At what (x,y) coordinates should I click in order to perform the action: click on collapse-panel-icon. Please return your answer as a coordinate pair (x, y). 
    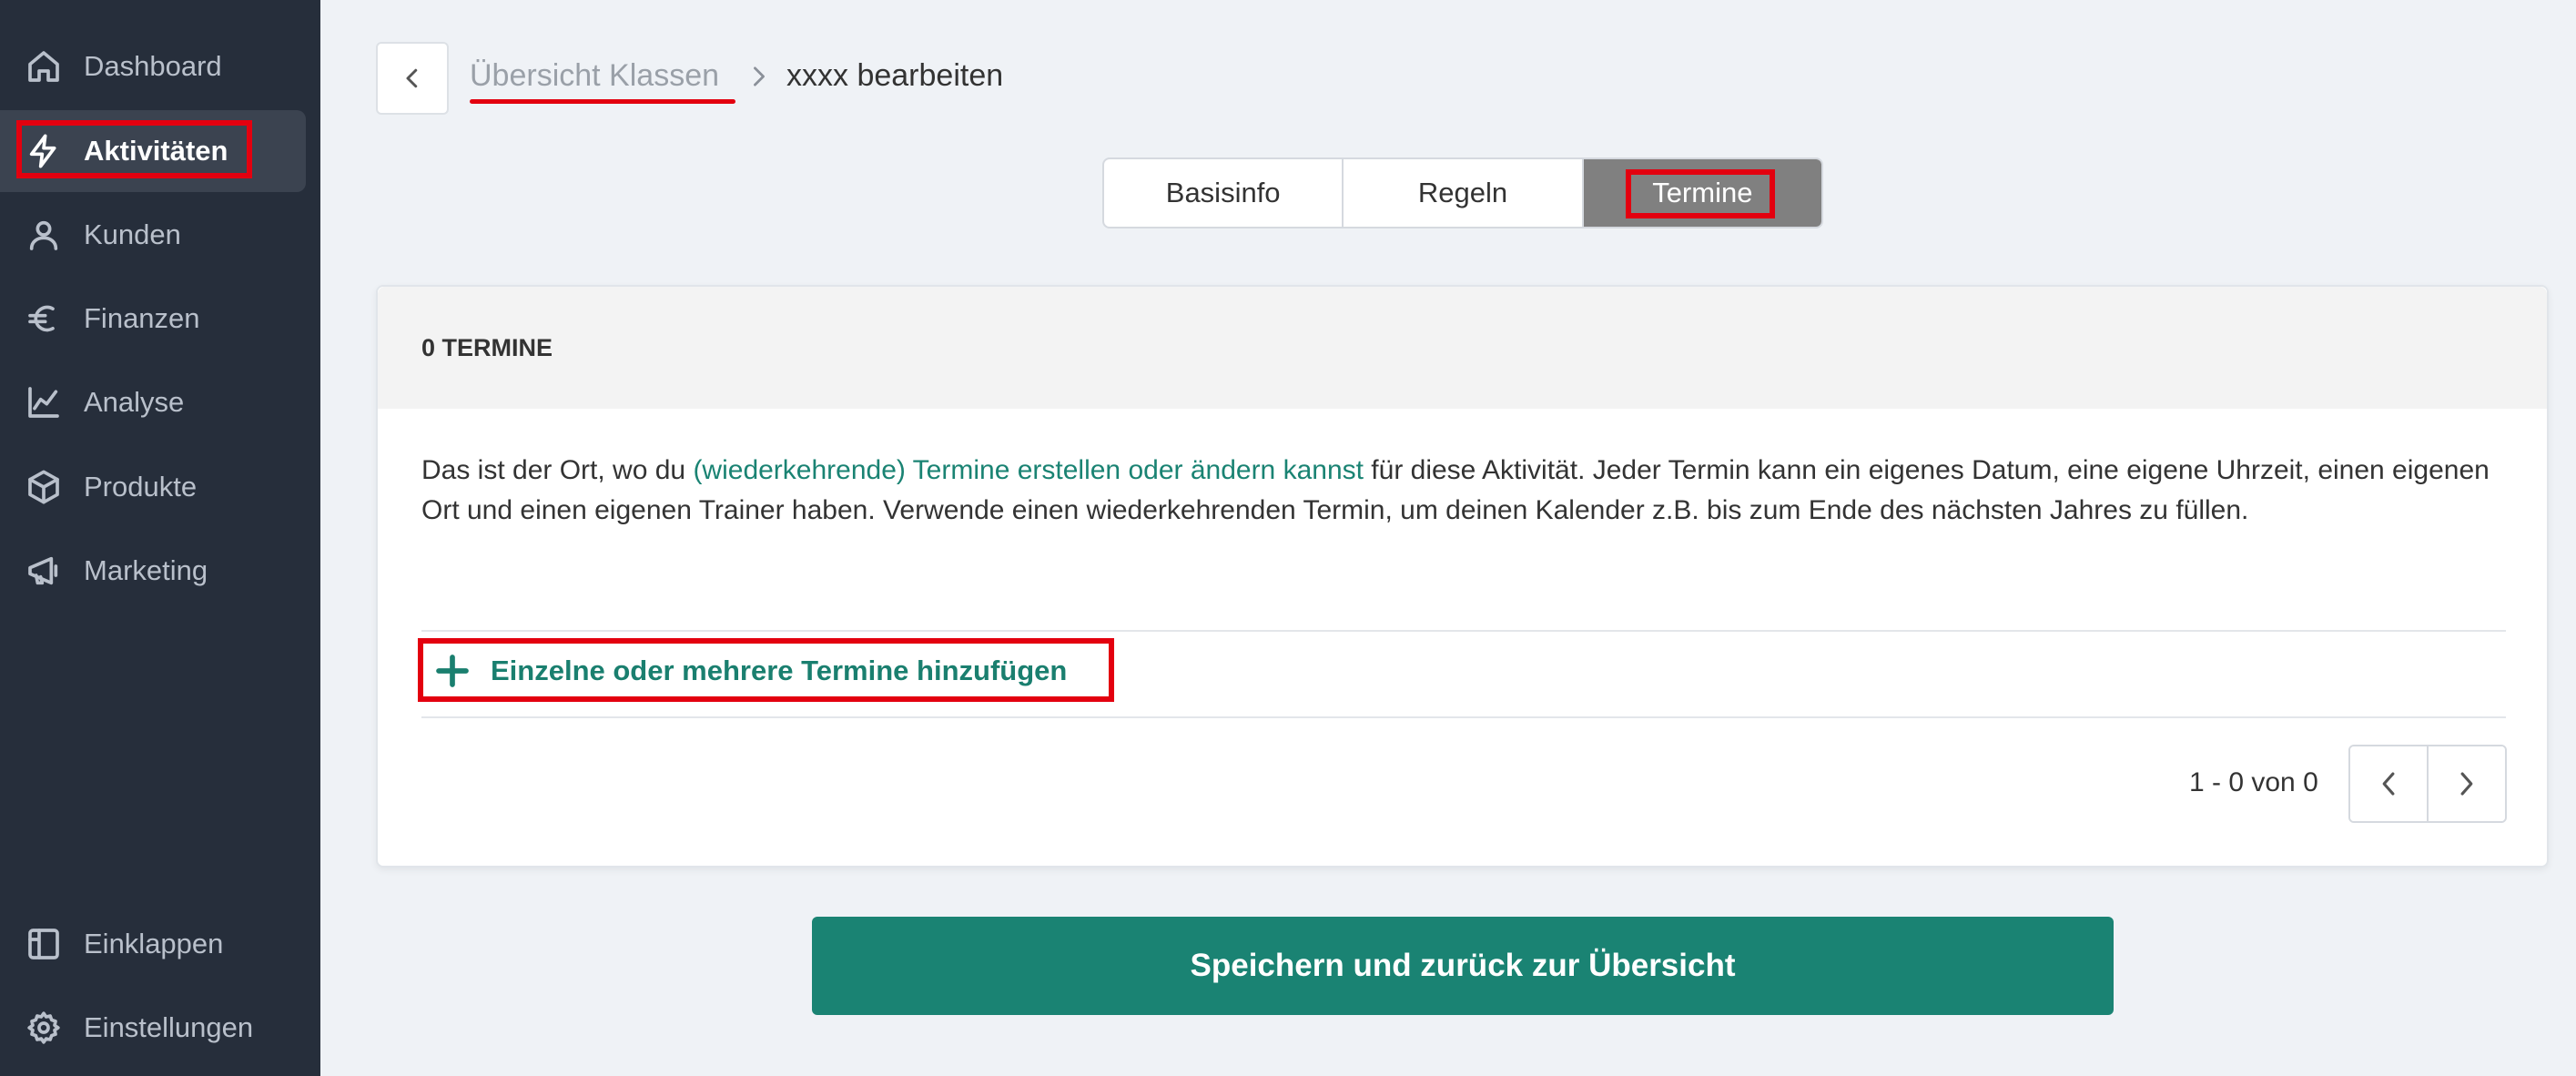
    Looking at the image, I should click on (43, 944).